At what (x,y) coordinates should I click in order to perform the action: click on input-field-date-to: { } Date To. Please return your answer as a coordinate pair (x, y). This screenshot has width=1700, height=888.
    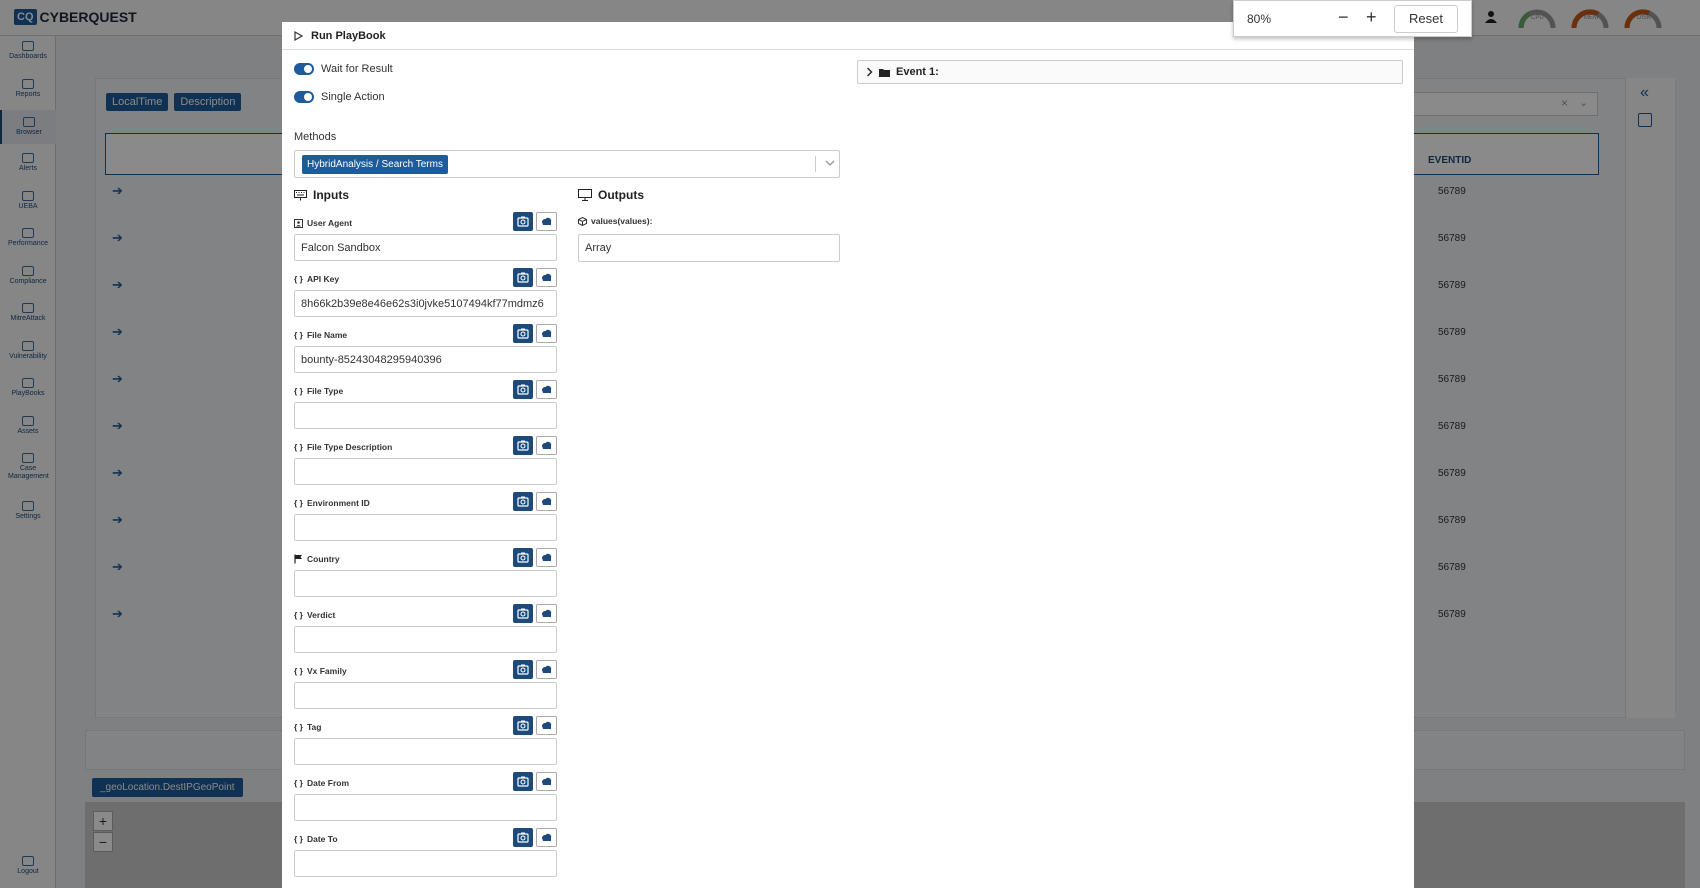
    Looking at the image, I should click on (425, 856).